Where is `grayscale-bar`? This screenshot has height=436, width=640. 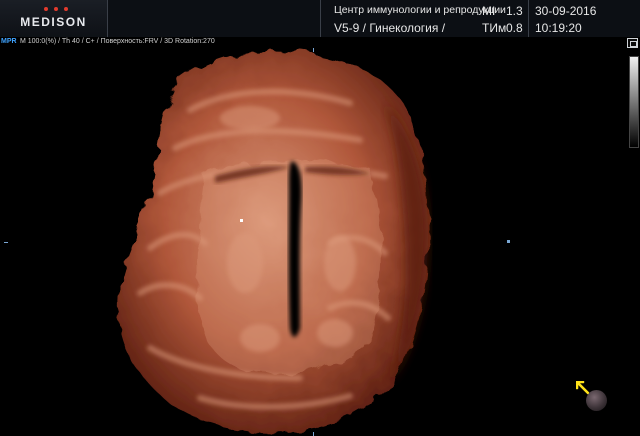
grayscale-bar is located at coordinates (634, 102).